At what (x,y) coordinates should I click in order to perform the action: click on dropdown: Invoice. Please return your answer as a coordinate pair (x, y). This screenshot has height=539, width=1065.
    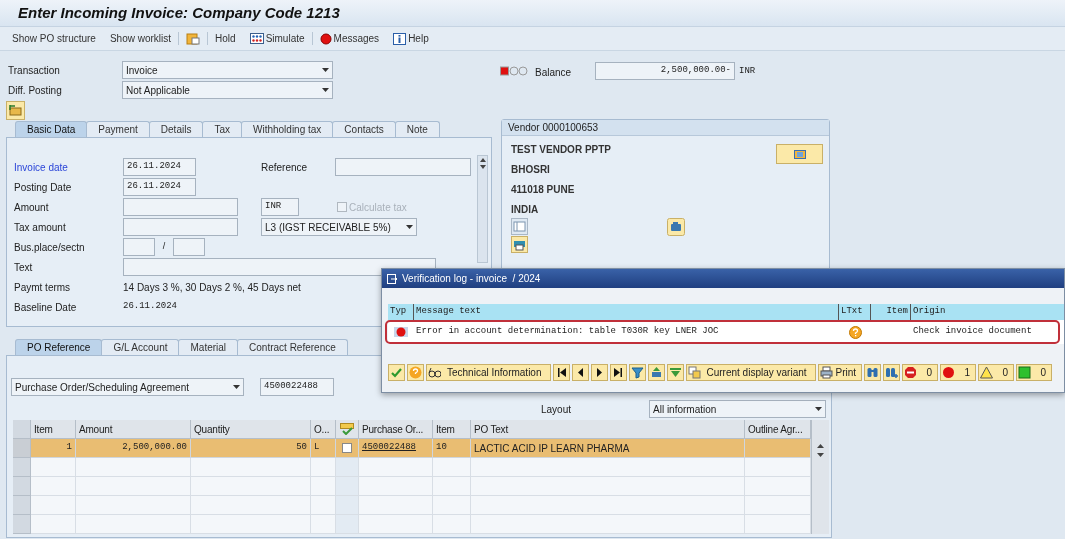
    Looking at the image, I should click on (227, 70).